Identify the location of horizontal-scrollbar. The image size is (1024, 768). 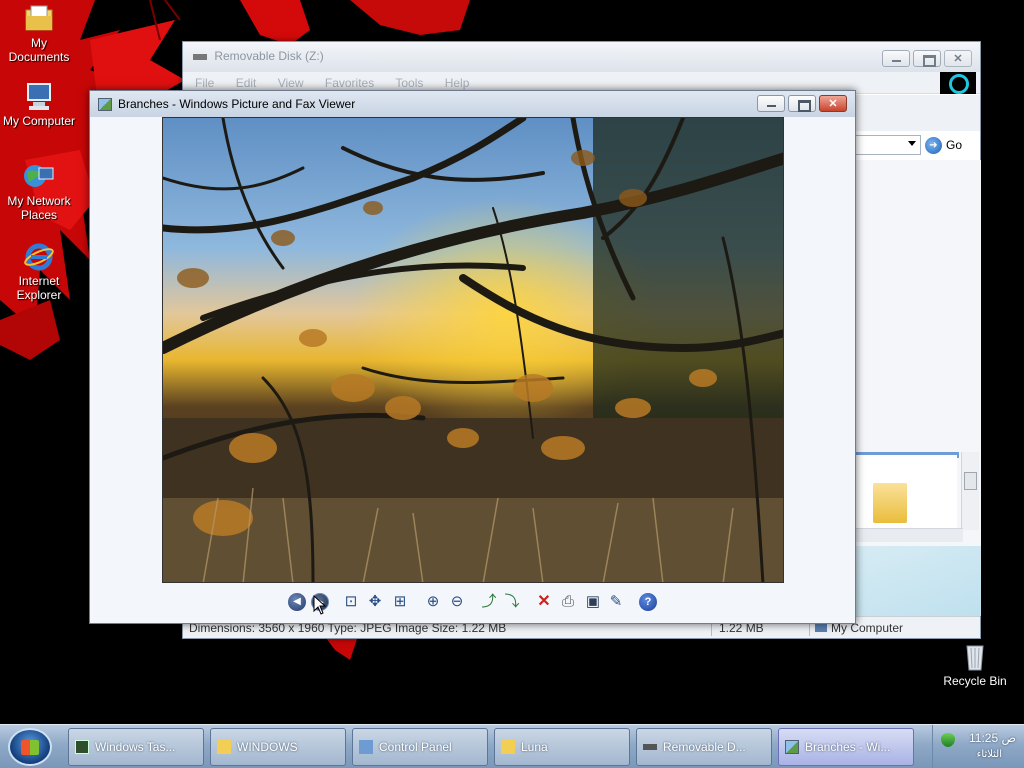
(909, 535).